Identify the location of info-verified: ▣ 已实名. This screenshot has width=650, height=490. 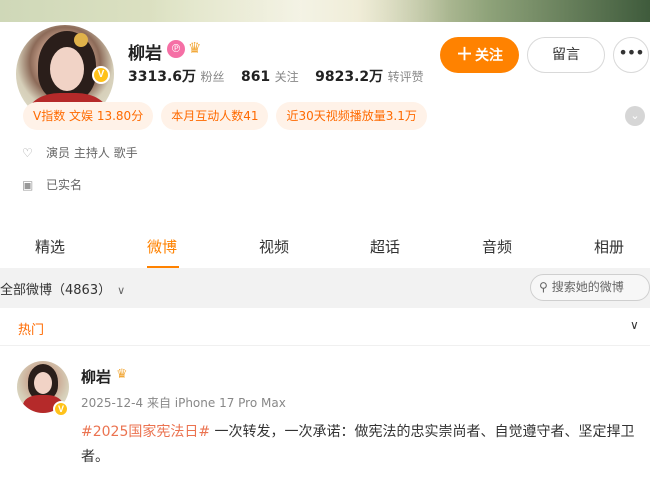
(52, 184).